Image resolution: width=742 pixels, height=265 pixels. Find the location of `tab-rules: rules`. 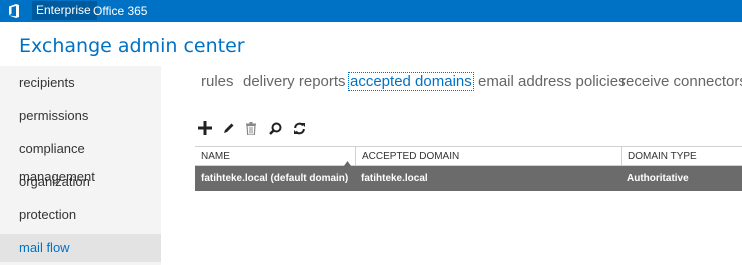

tab-rules: rules is located at coordinates (217, 81).